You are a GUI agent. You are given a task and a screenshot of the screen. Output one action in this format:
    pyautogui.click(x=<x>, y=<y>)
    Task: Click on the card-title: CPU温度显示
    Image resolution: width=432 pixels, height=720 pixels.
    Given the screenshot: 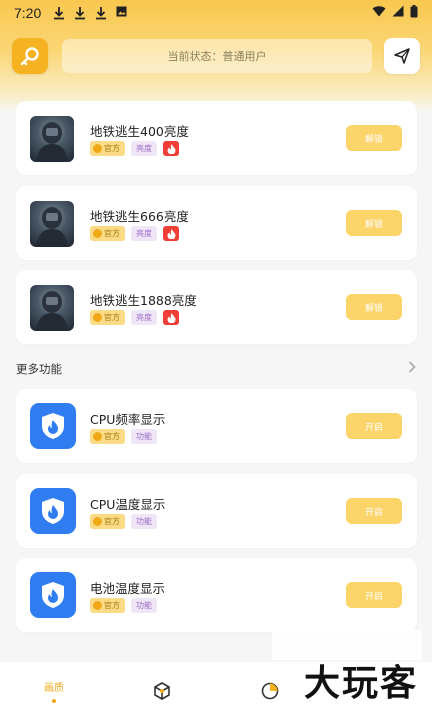 What is the action you would take?
    pyautogui.click(x=128, y=504)
    